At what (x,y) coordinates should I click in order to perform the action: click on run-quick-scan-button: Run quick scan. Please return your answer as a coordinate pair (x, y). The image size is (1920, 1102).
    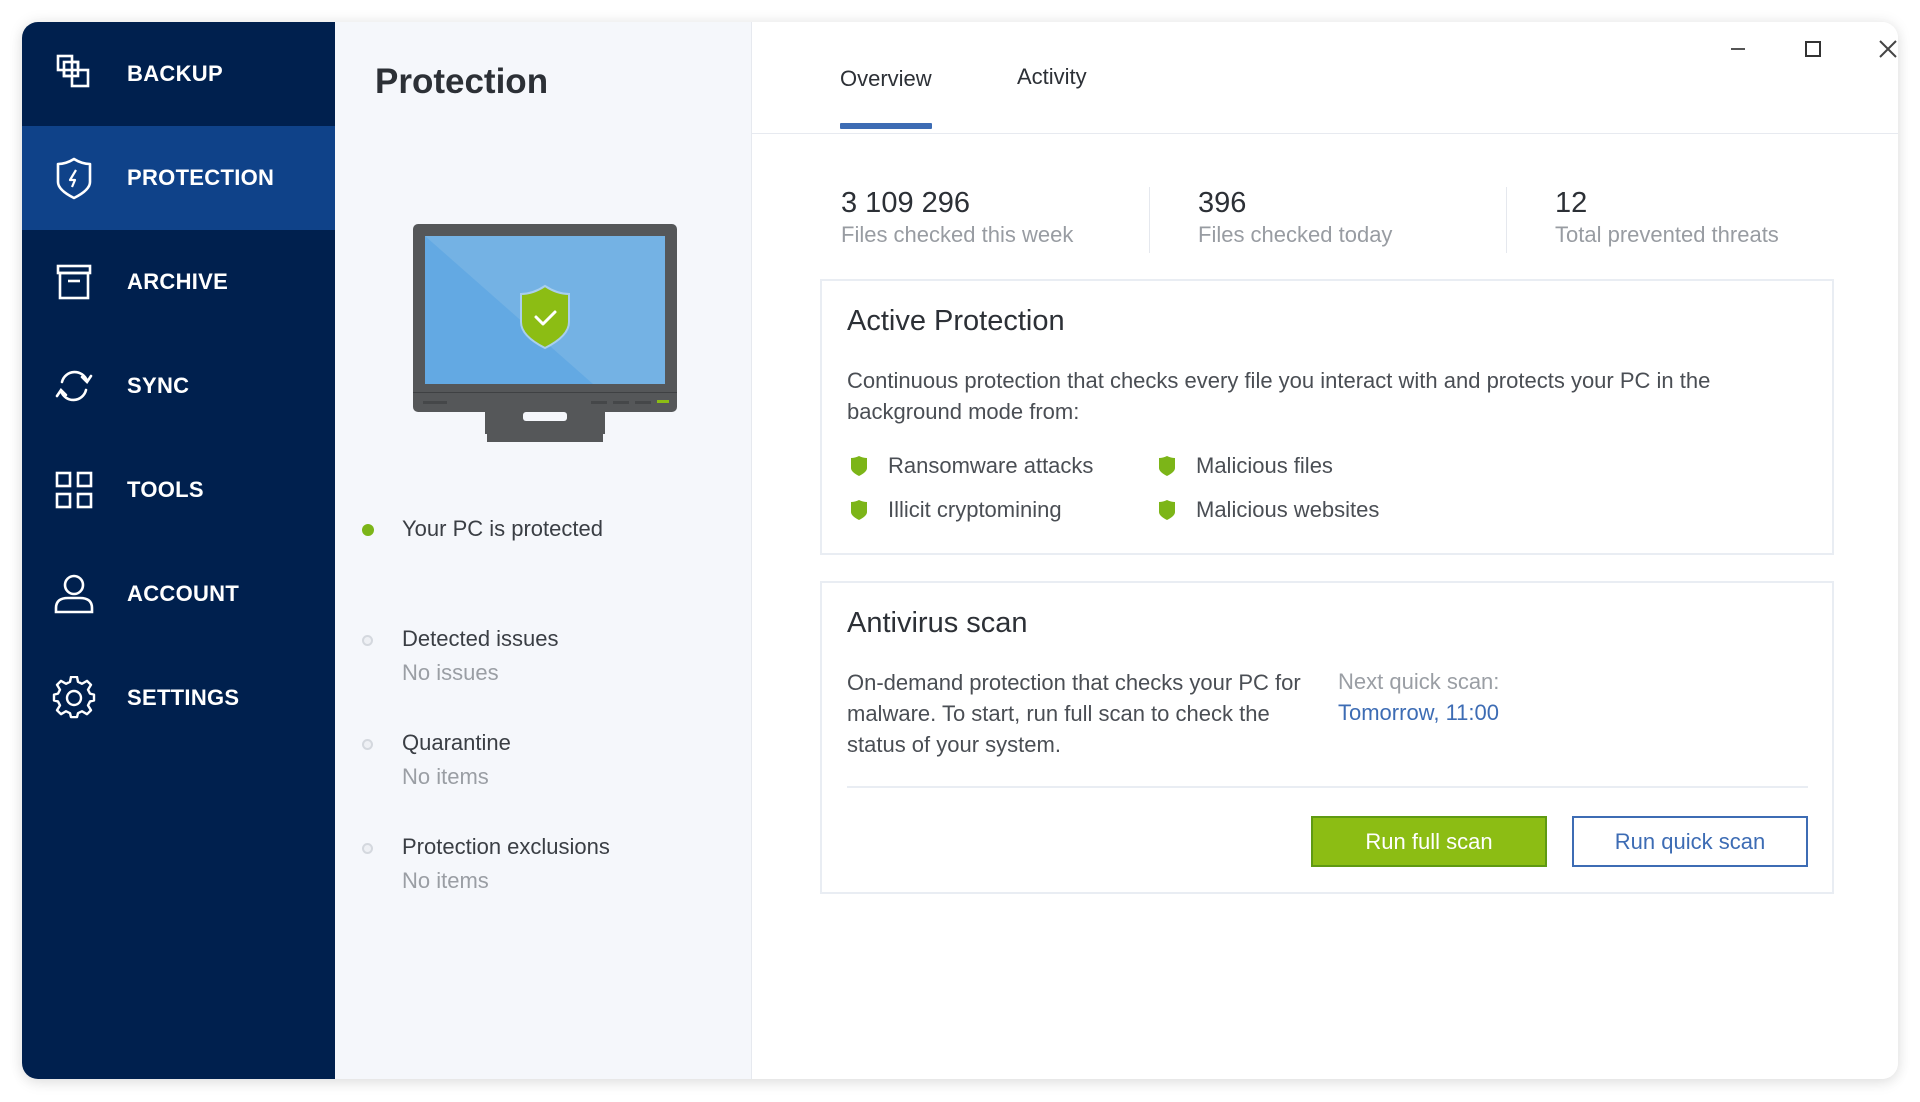
    Looking at the image, I should click on (1690, 841).